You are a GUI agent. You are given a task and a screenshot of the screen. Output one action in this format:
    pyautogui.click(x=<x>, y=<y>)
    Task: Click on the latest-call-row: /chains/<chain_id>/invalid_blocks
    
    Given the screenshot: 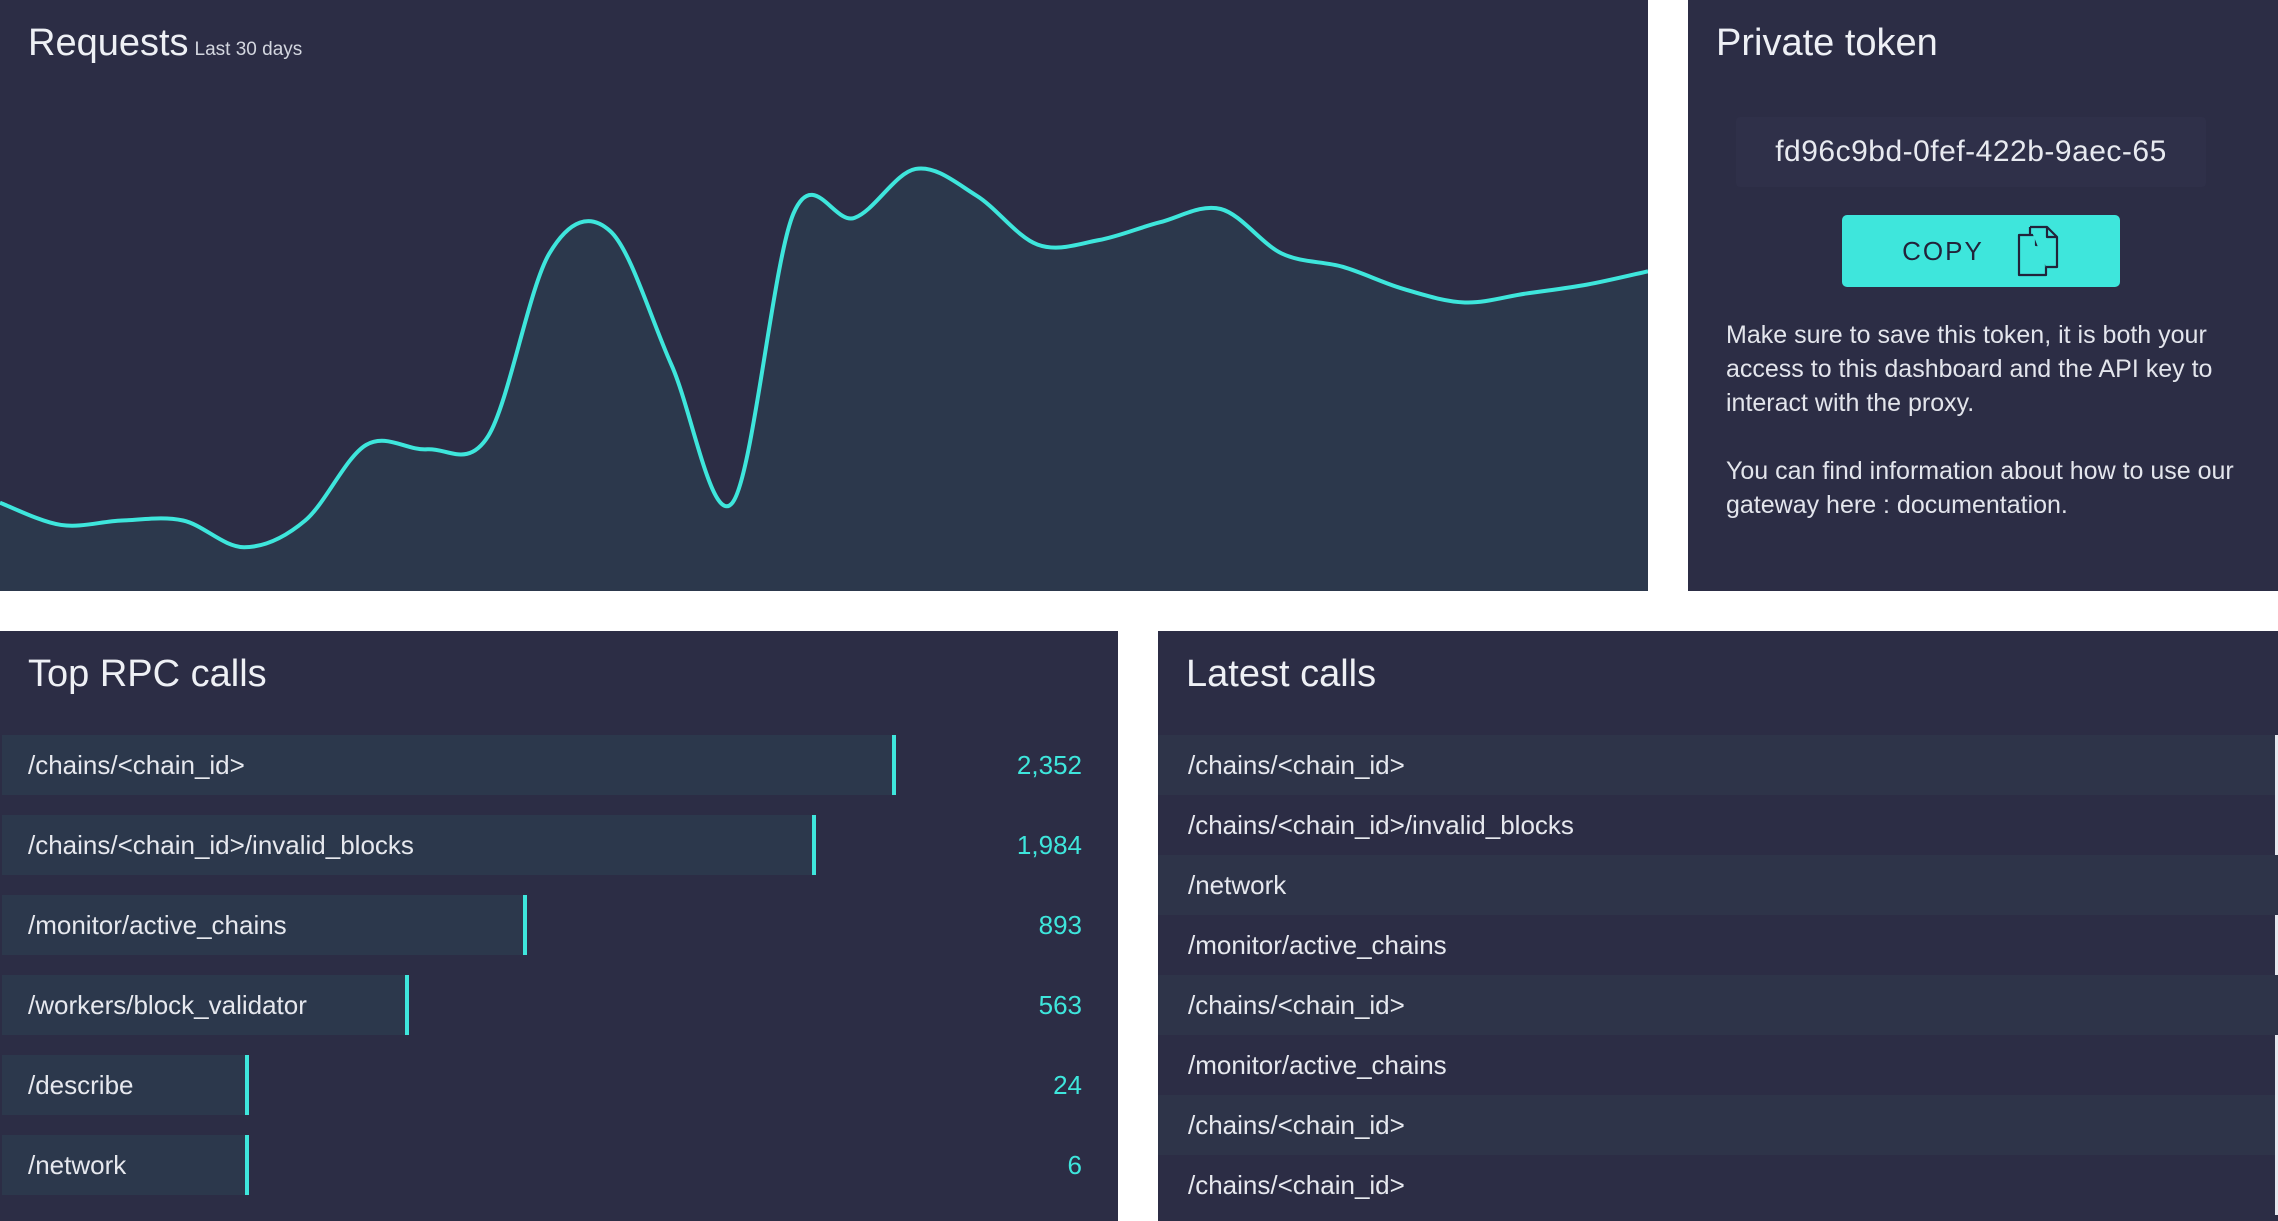 What is the action you would take?
    pyautogui.click(x=1718, y=825)
    